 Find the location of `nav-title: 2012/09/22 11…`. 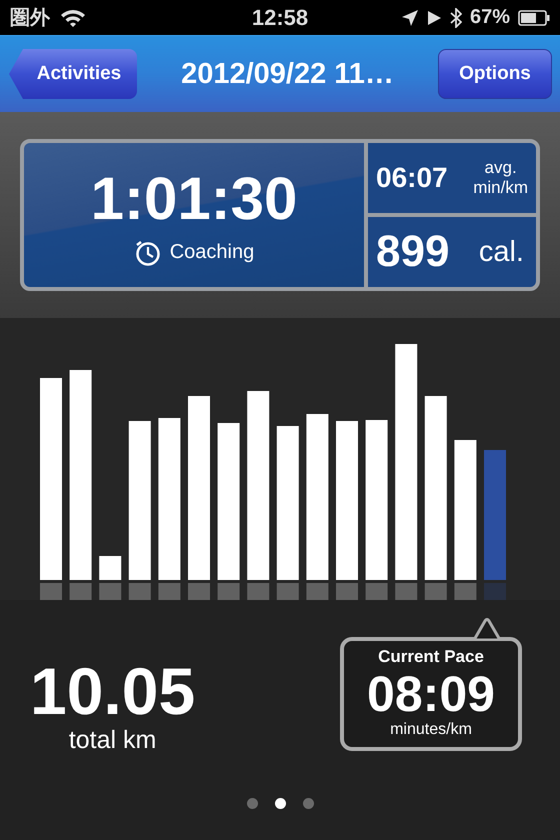

nav-title: 2012/09/22 11… is located at coordinates (287, 74).